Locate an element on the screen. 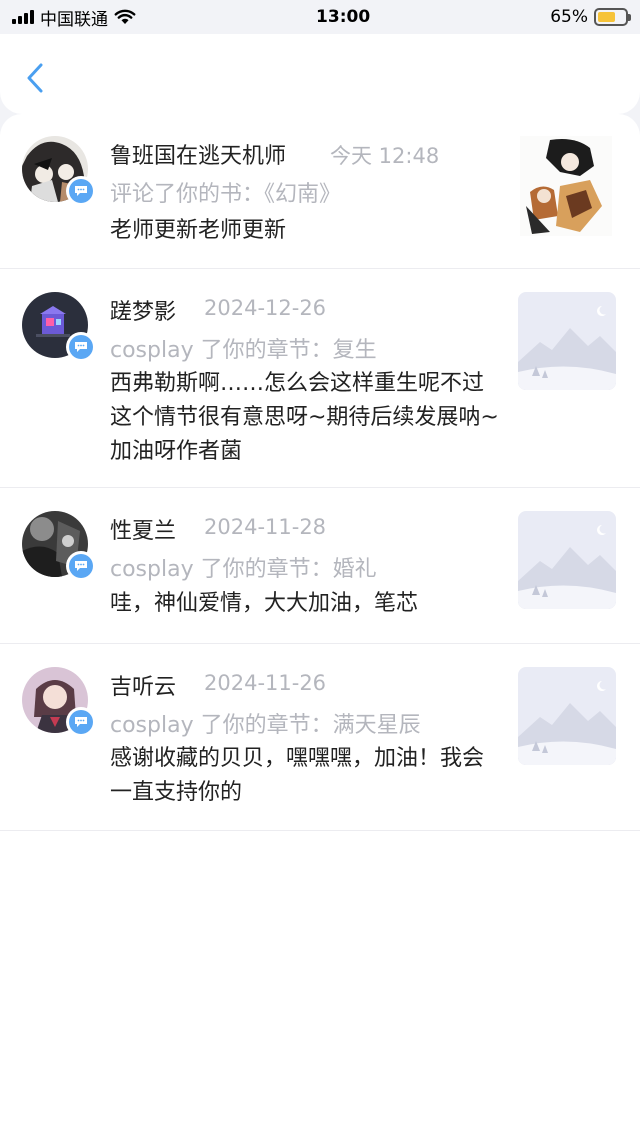 The height and width of the screenshot is (1138, 640). timestamp: 2024-11-28 is located at coordinates (265, 527).